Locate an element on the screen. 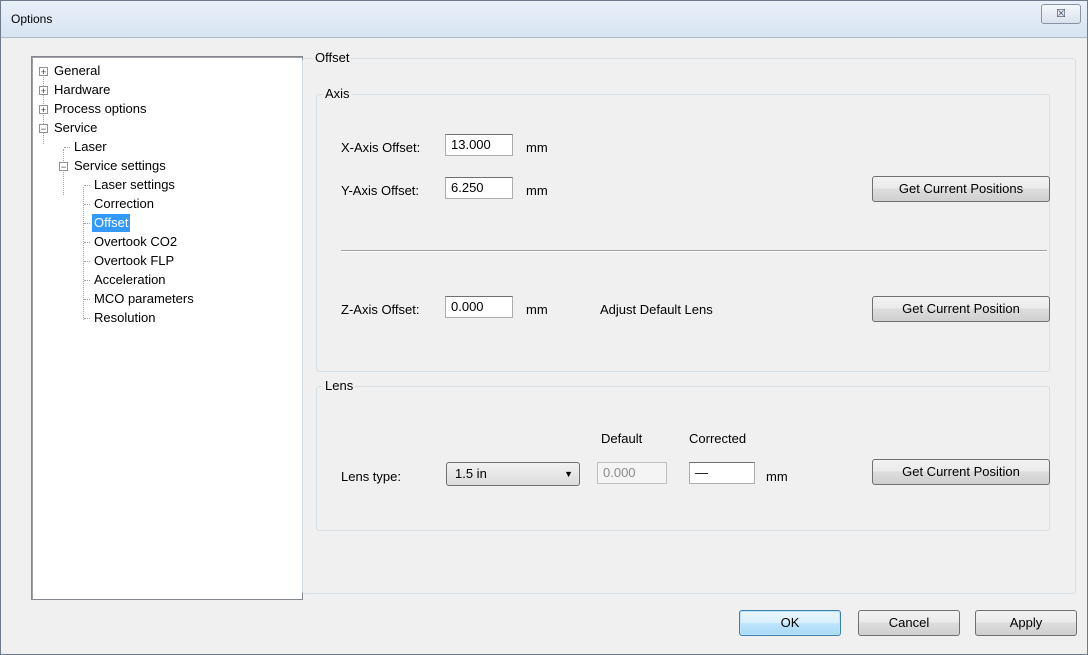  tree-item-label: General is located at coordinates (77, 70).